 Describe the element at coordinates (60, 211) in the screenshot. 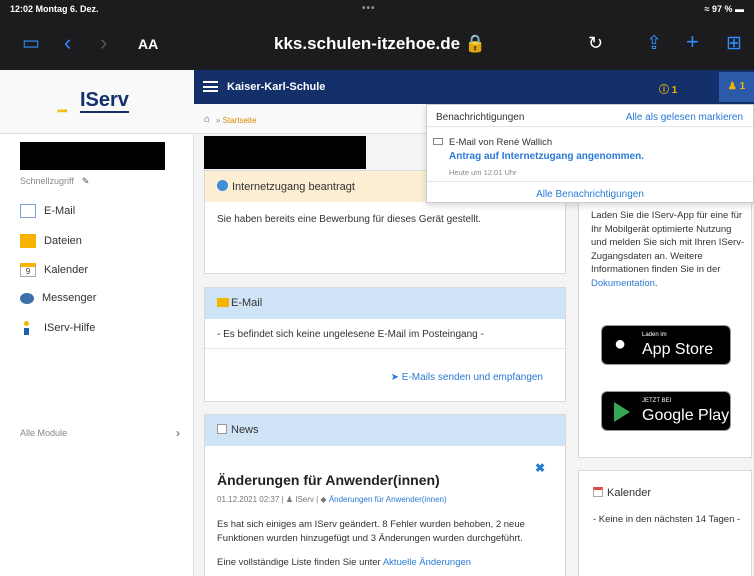

I see `sidebar-item-label: E-Mail` at that location.